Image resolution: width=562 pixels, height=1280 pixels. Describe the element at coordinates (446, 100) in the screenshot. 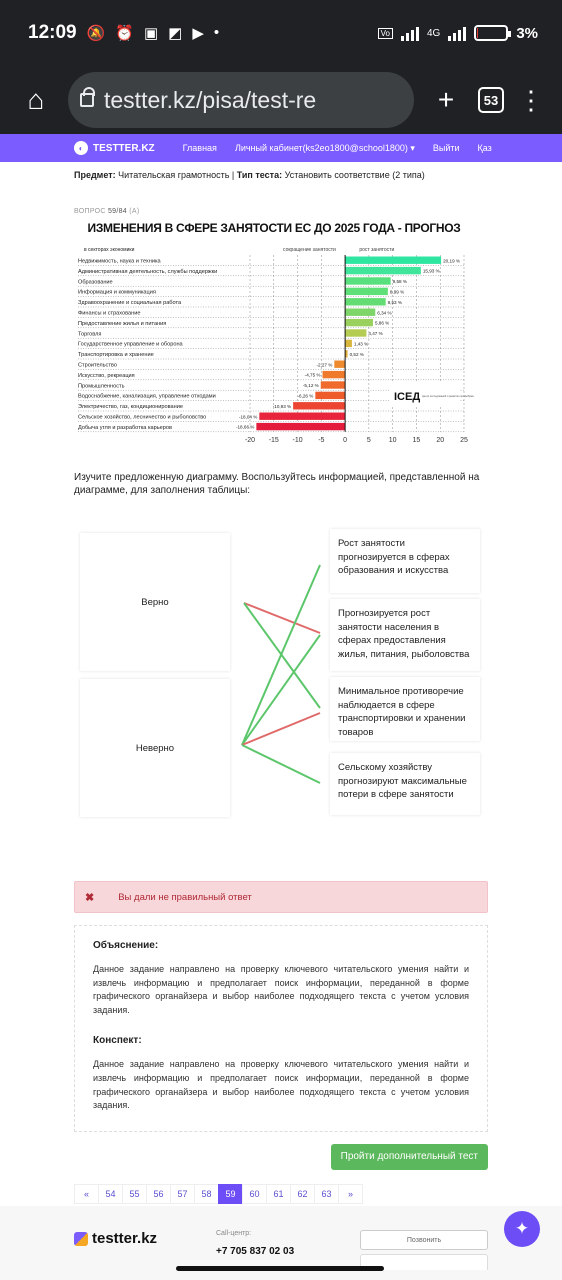

I see `new-tab-icon: +` at that location.